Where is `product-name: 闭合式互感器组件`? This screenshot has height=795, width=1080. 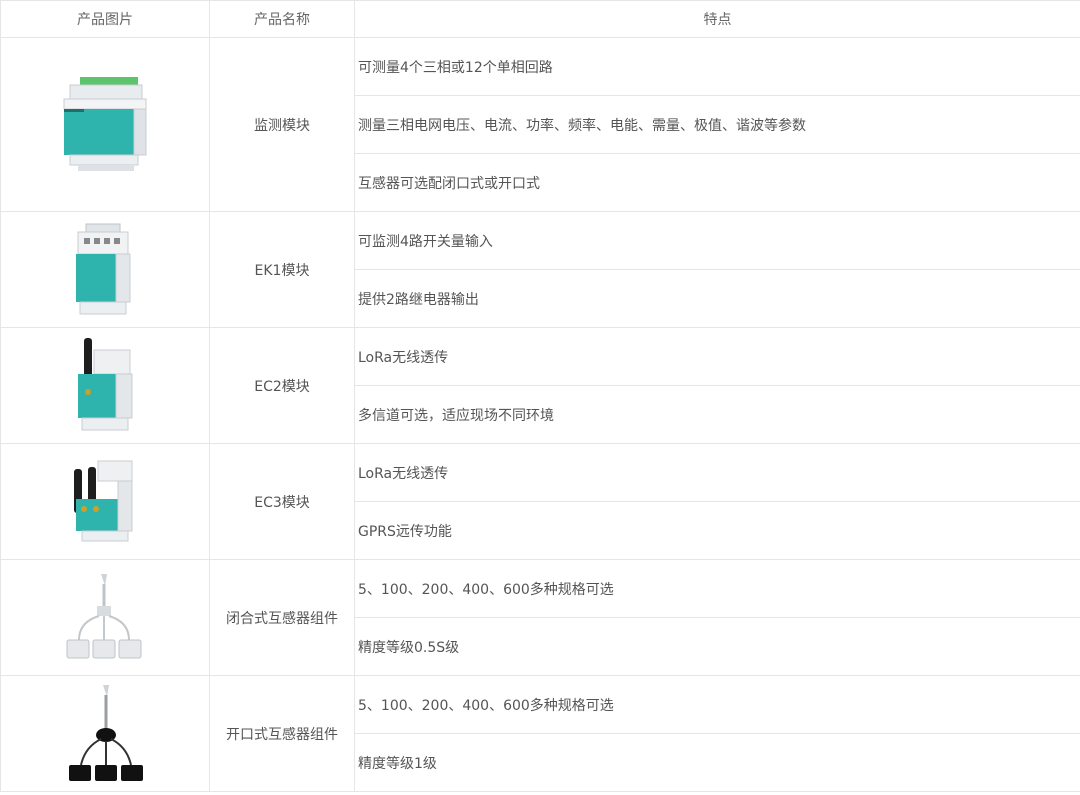
product-name: 闭合式互感器组件 is located at coordinates (282, 617).